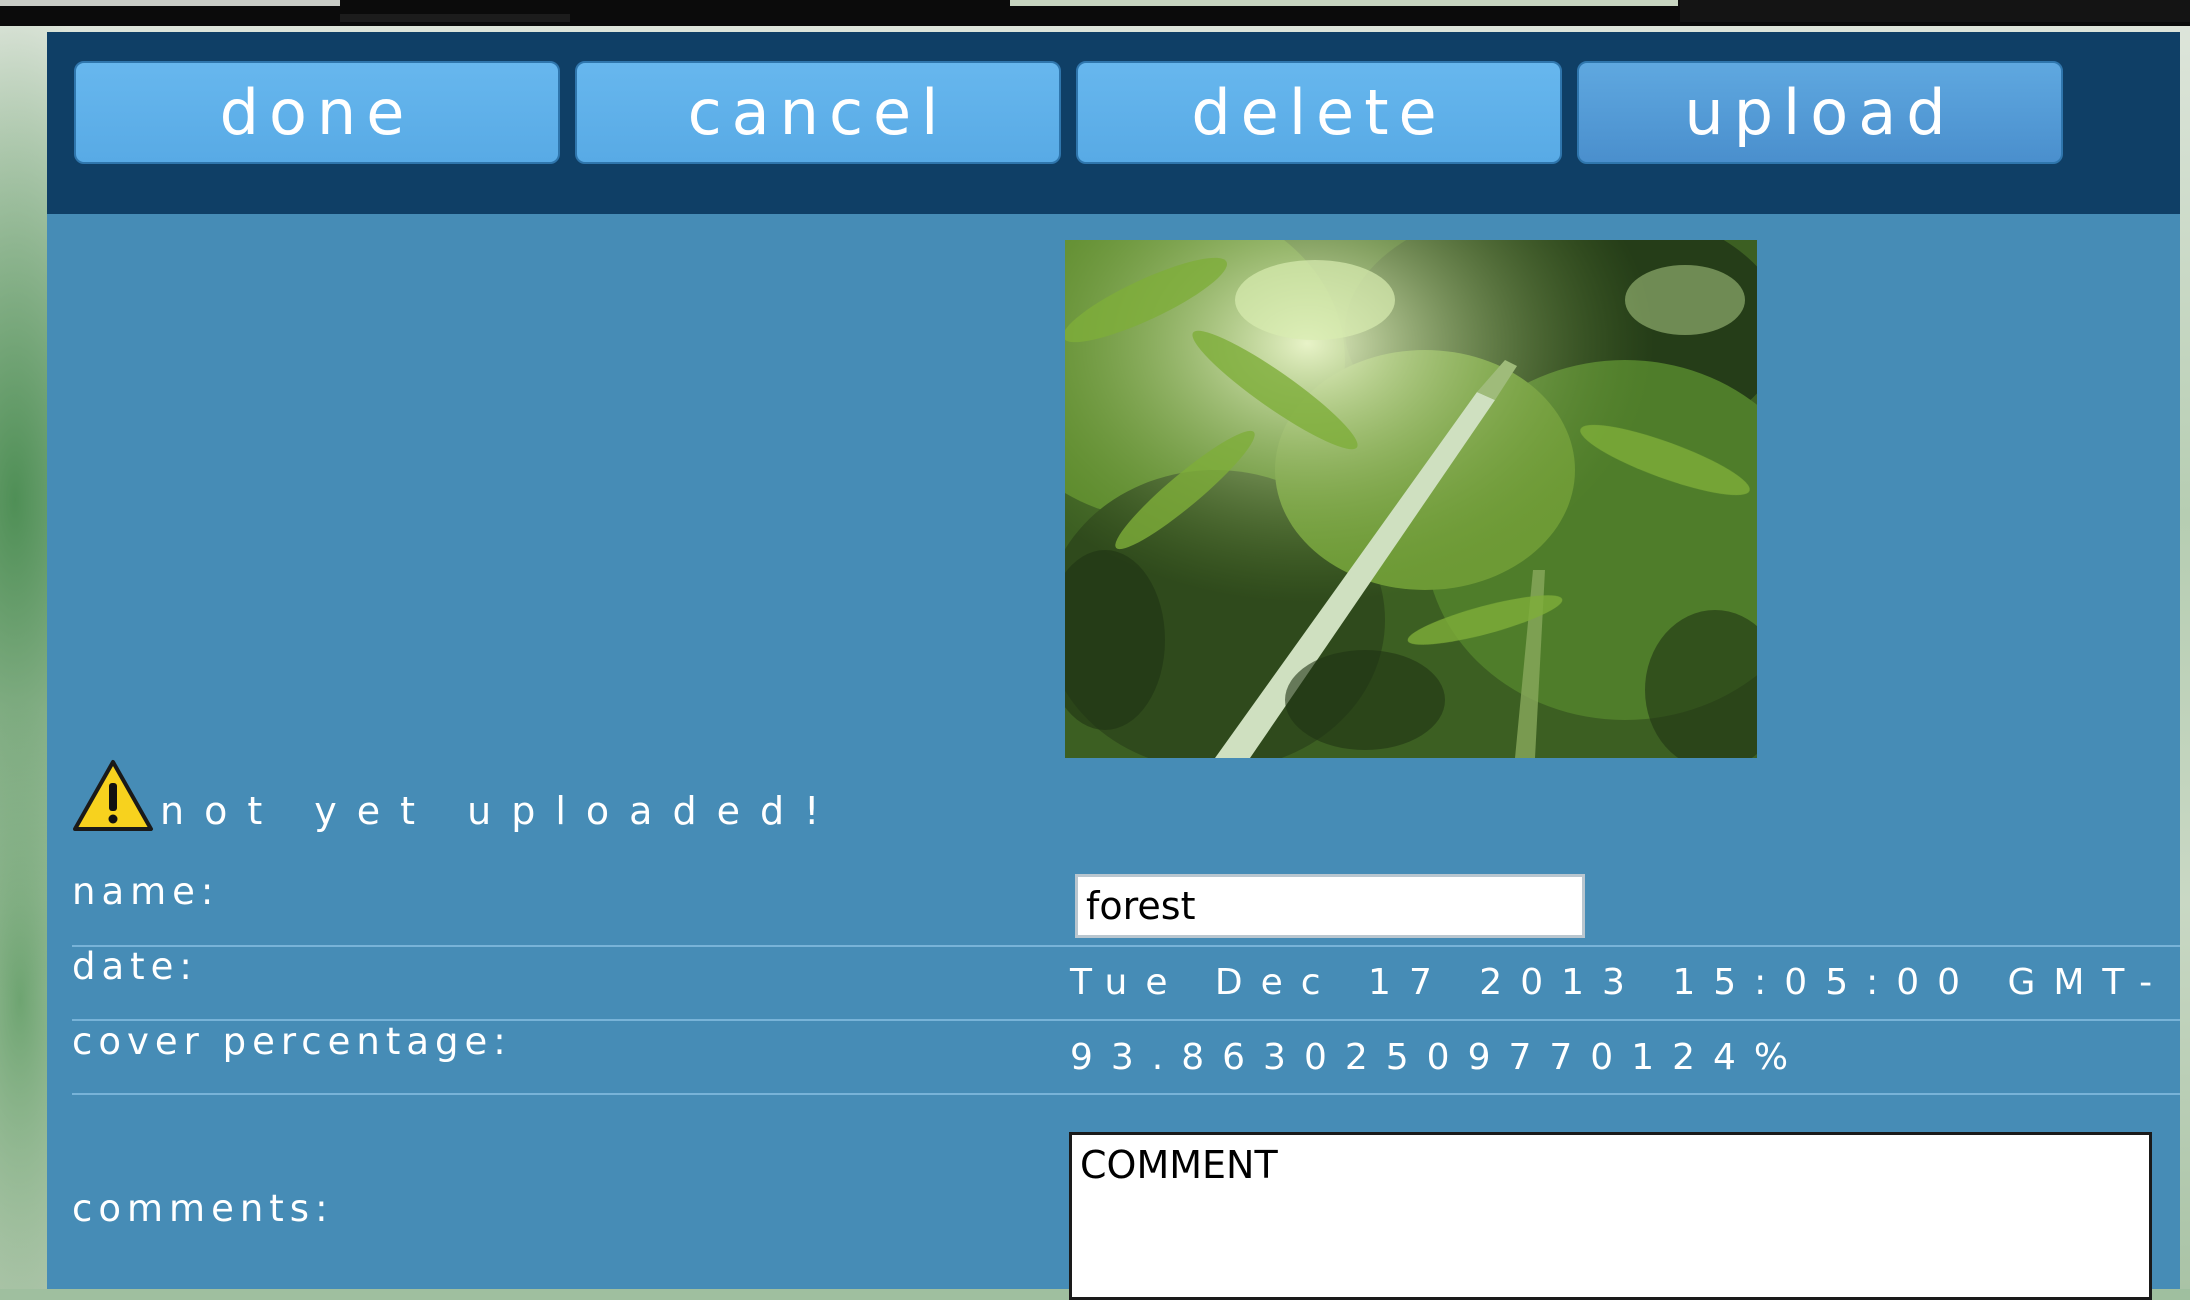  I want to click on toolbar: done cancel delete upload, so click(1113, 123).